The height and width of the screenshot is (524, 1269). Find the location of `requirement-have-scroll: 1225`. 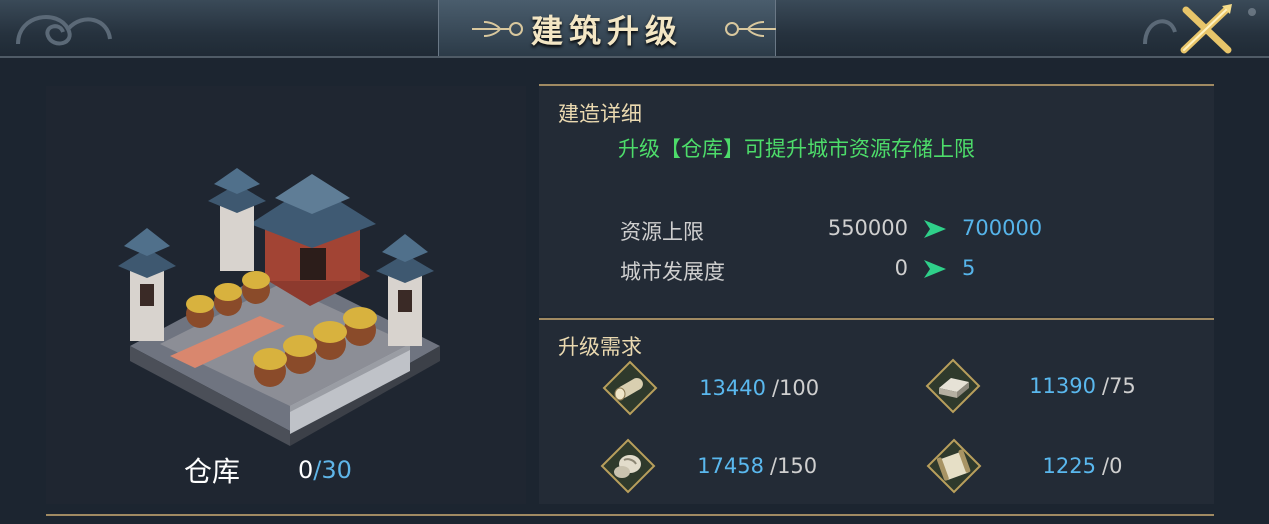

requirement-have-scroll: 1225 is located at coordinates (1069, 466).